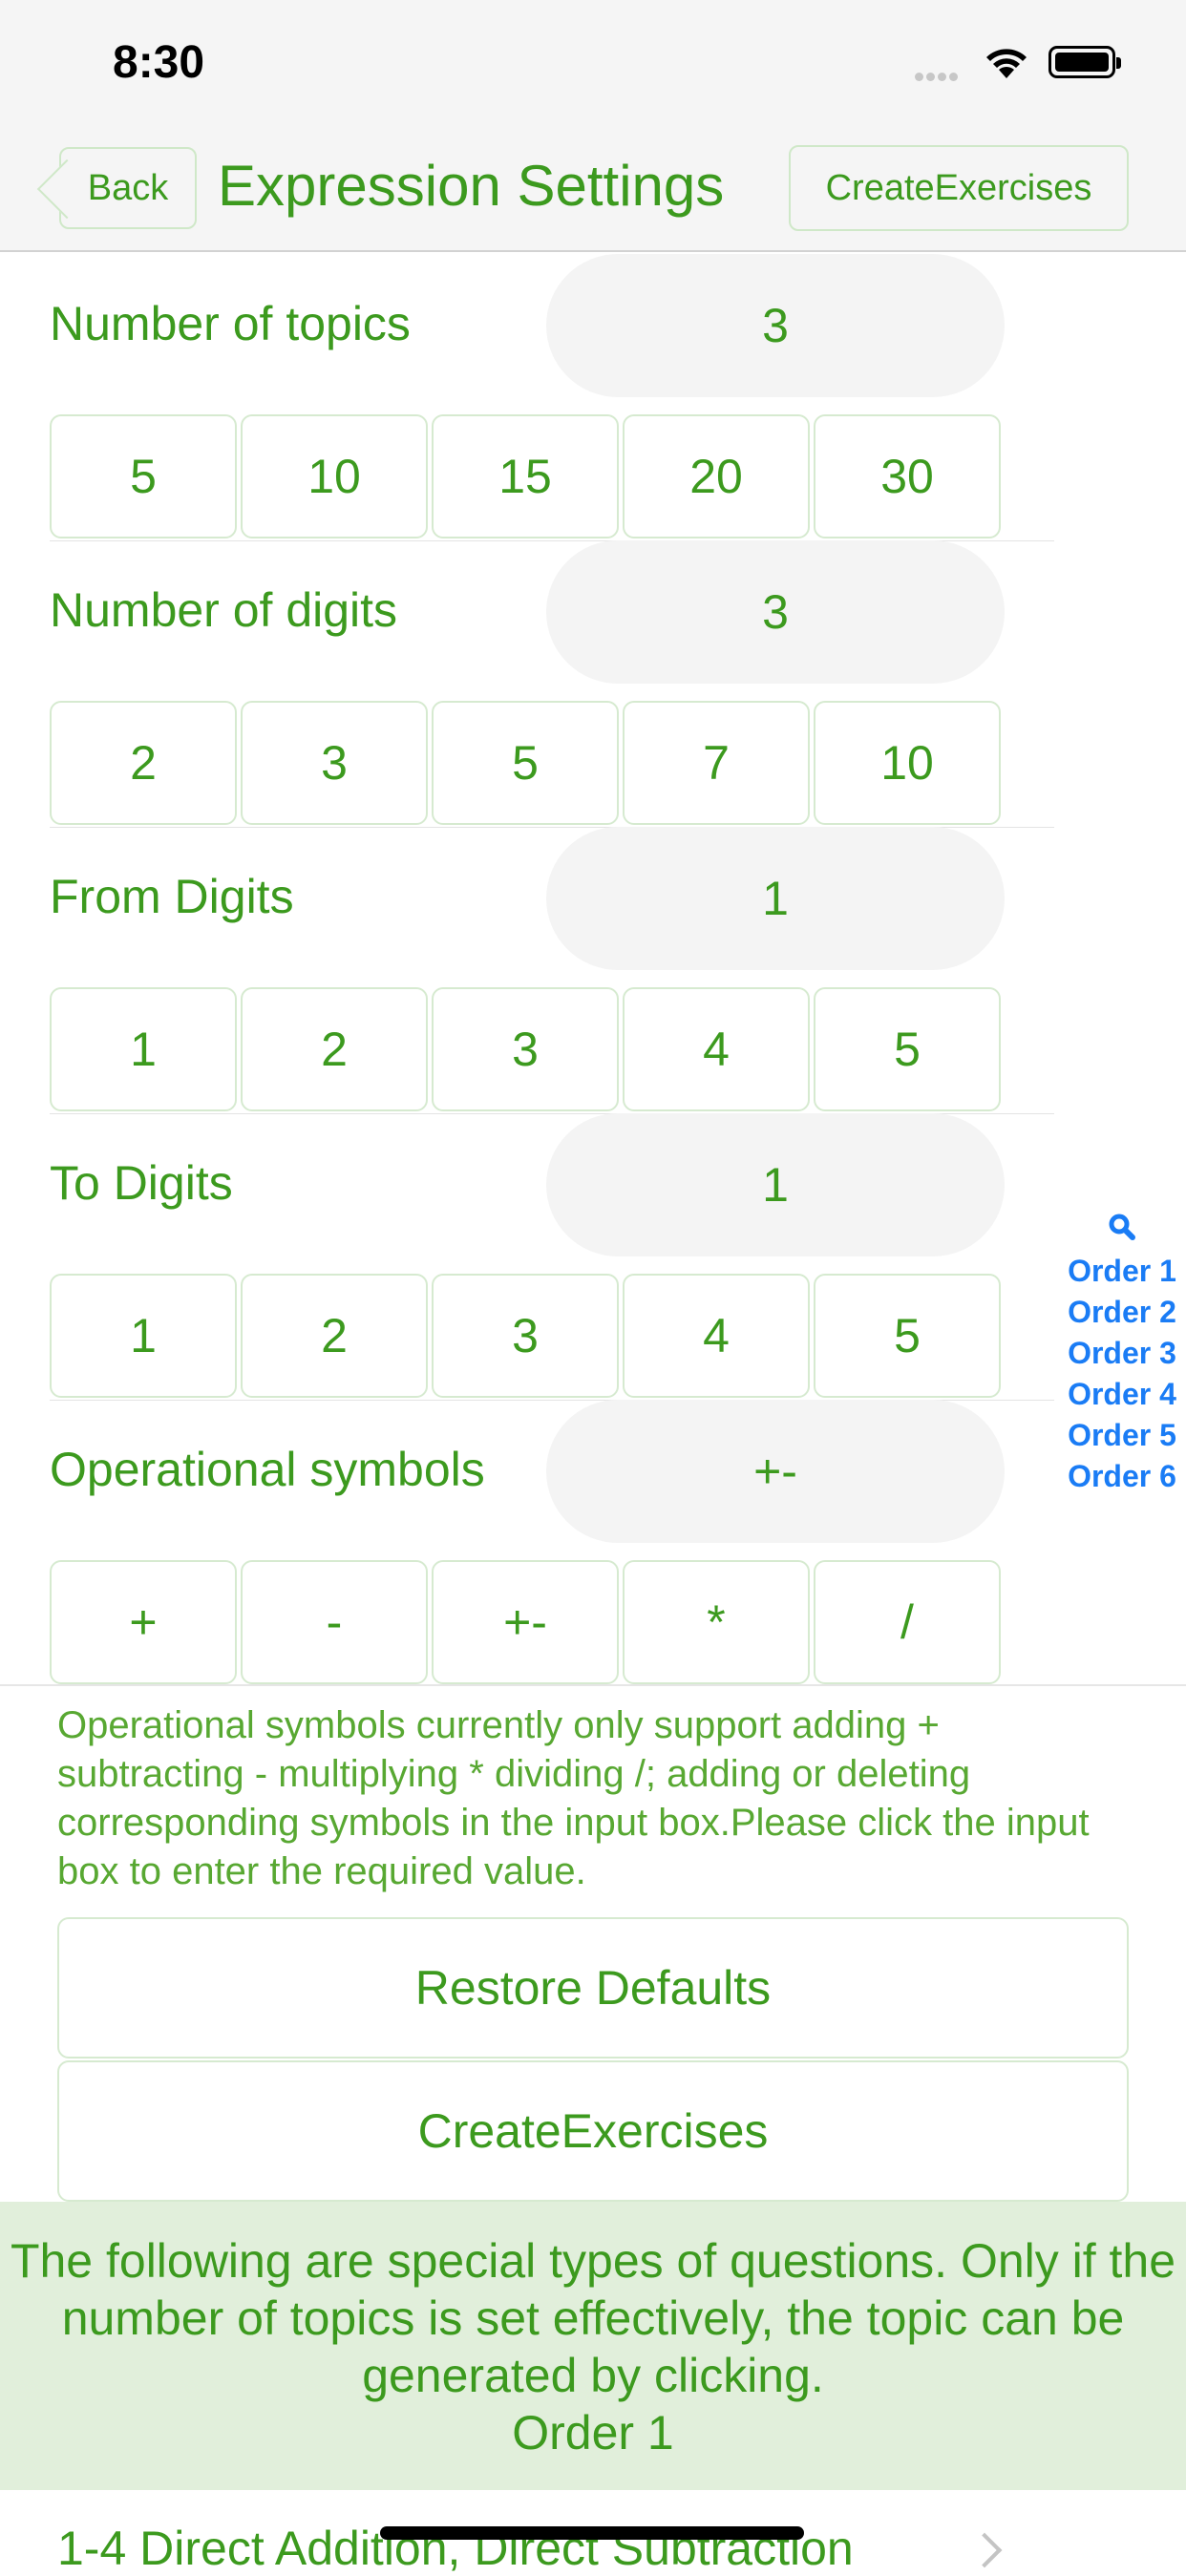 The image size is (1186, 2576). I want to click on index-item-order-4: Order 4, so click(1122, 1394).